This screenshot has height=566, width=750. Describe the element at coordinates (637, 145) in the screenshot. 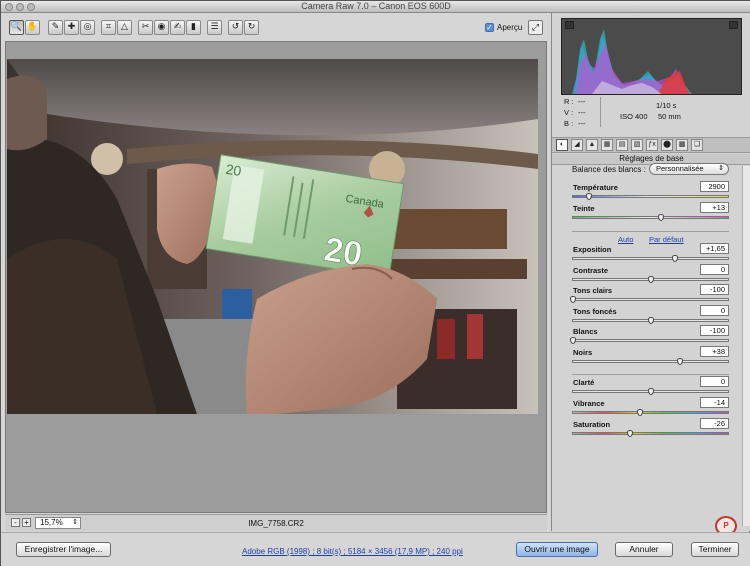

I see `tab-lens-corrections: ▧` at that location.